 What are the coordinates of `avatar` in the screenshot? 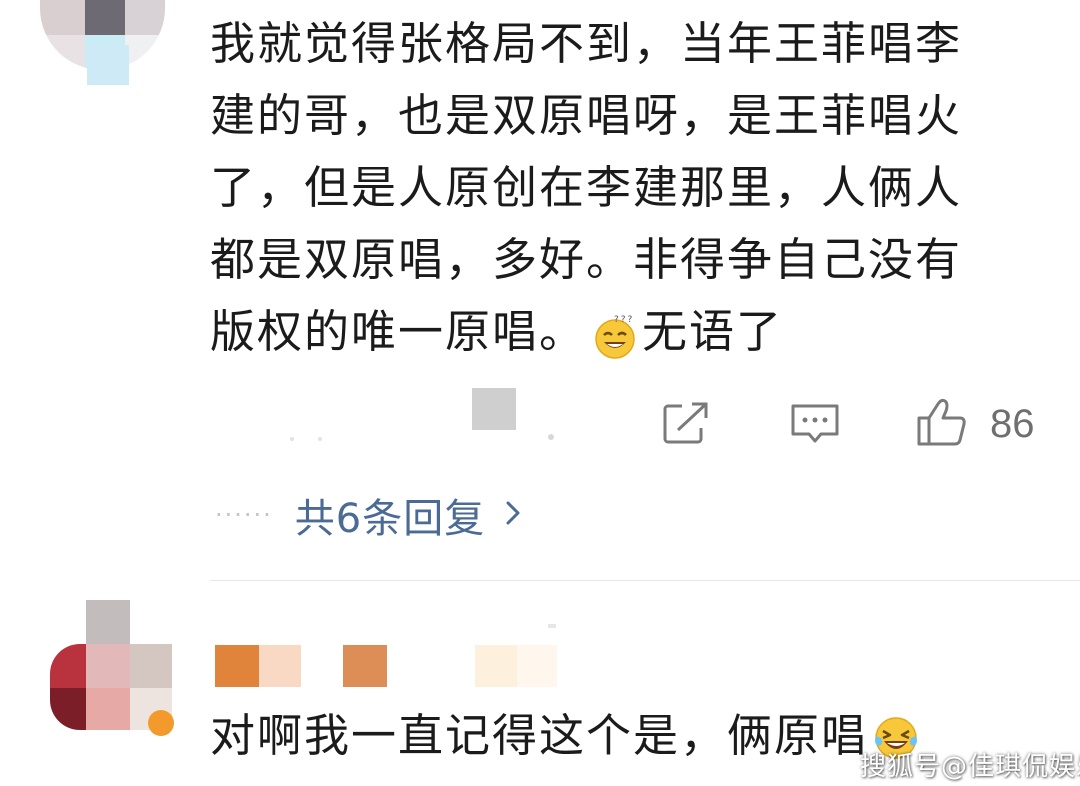 It's located at (107, 675).